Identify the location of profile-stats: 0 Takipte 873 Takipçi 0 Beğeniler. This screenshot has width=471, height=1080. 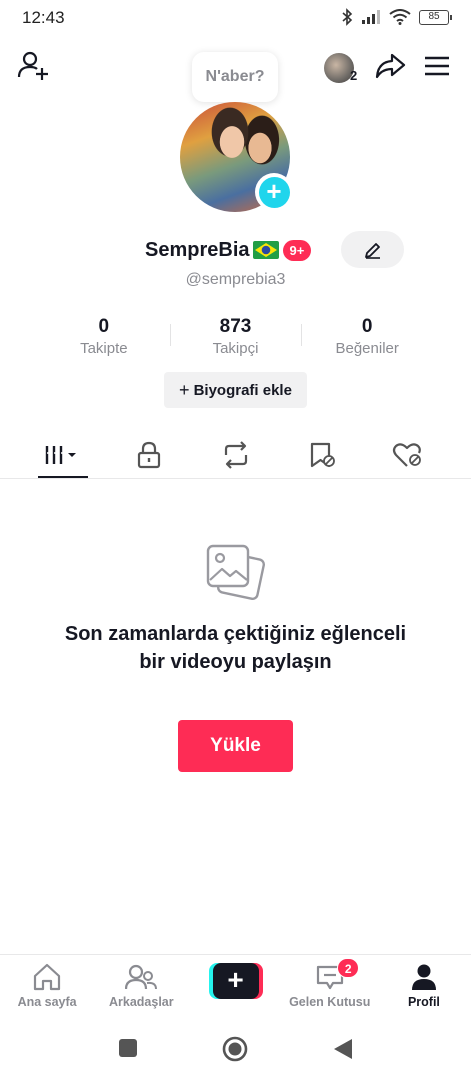
(235, 338).